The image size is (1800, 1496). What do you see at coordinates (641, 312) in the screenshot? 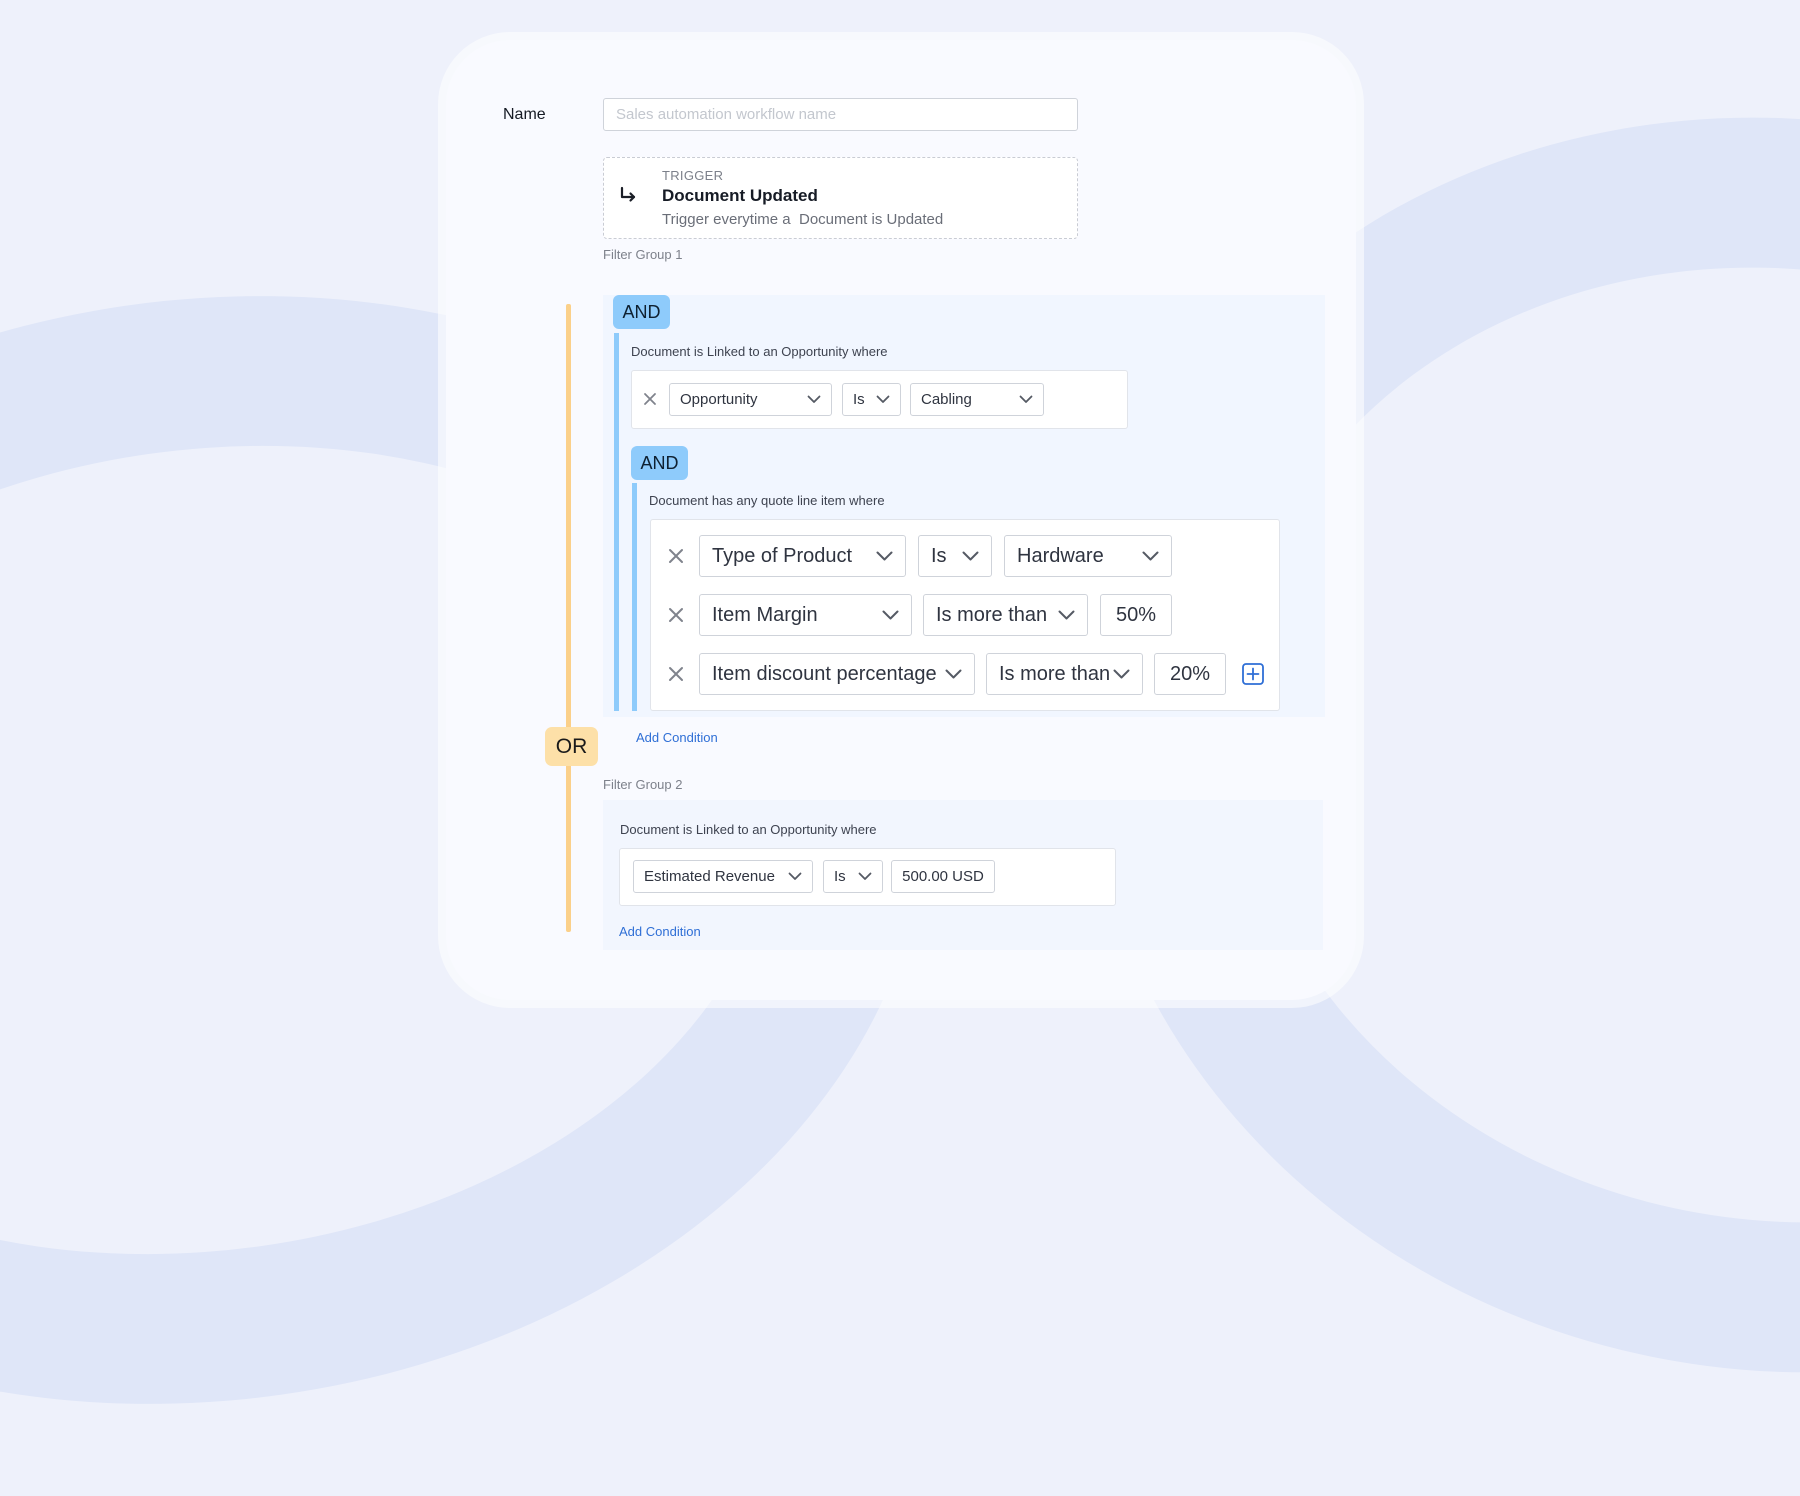
I see `and-badge-outer: AND` at bounding box center [641, 312].